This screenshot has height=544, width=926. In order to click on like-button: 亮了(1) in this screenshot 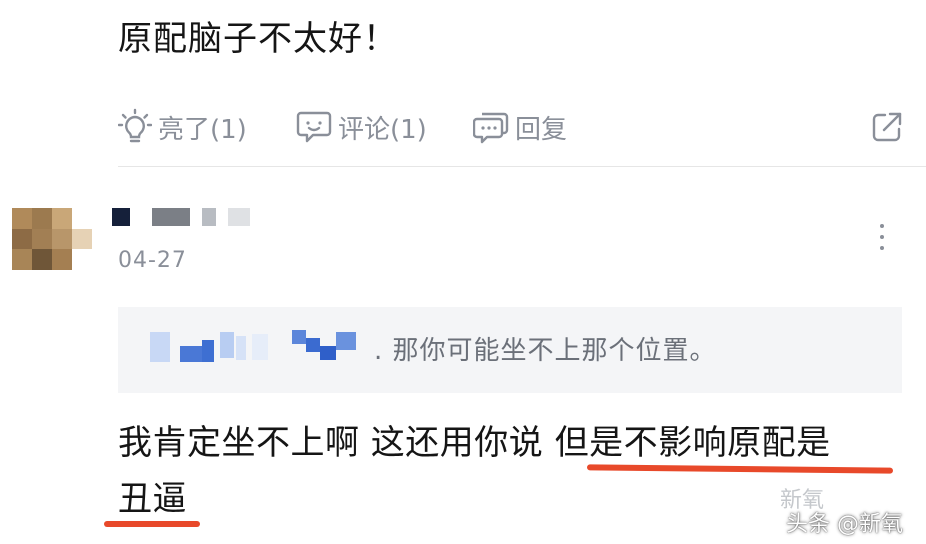, I will do `click(182, 127)`.